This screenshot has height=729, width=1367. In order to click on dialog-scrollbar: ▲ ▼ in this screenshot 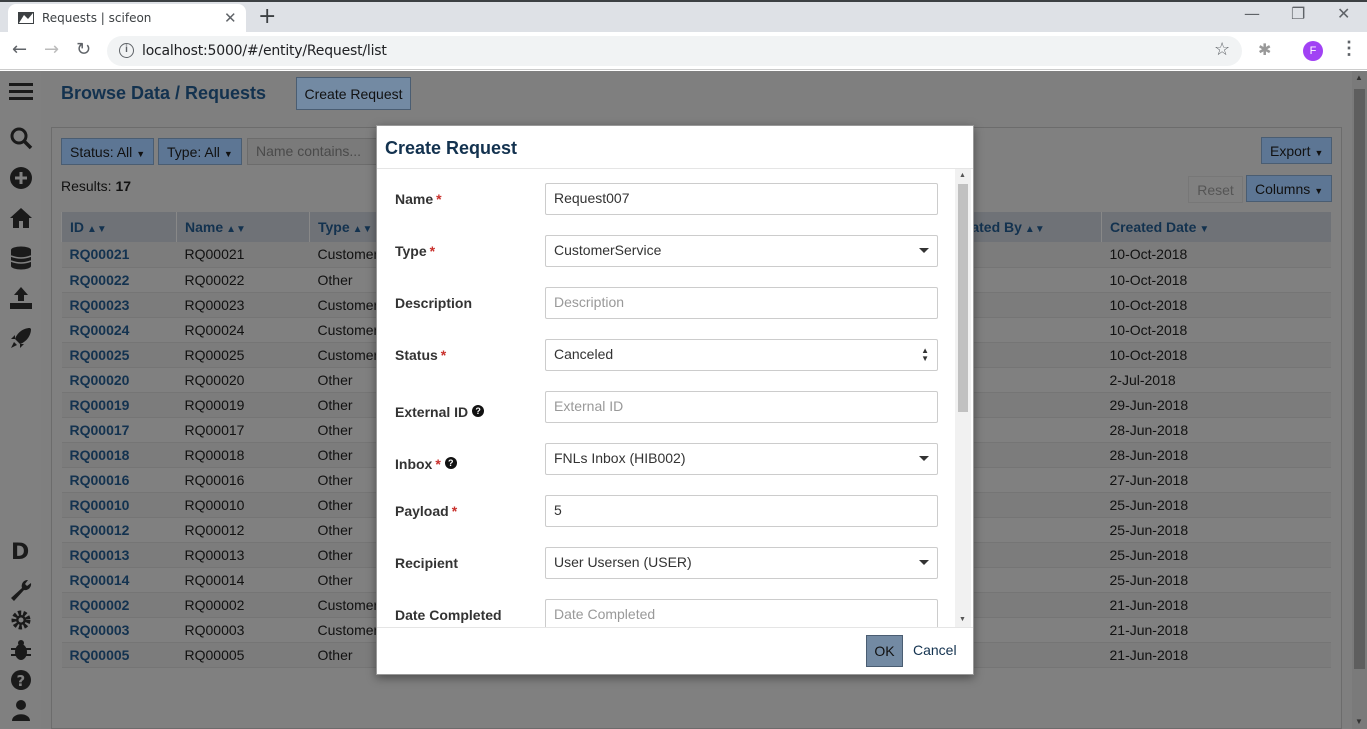, I will do `click(963, 398)`.